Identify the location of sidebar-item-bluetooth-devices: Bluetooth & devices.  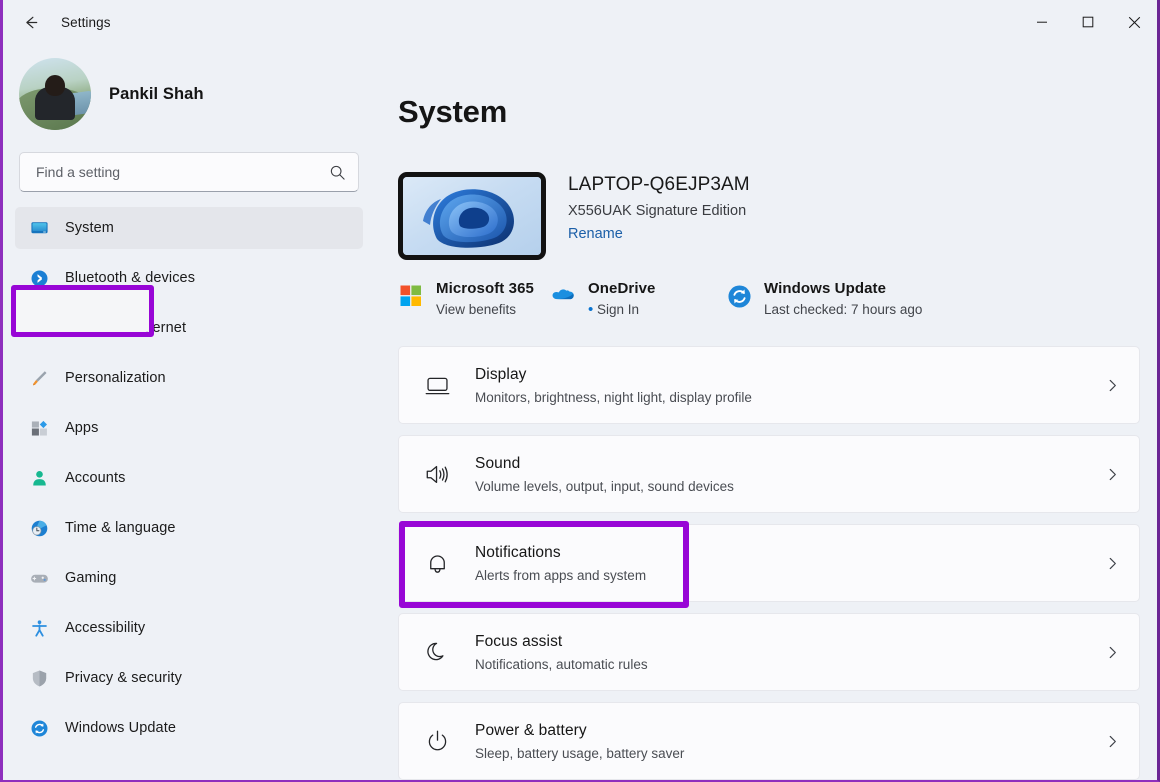
(189, 278).